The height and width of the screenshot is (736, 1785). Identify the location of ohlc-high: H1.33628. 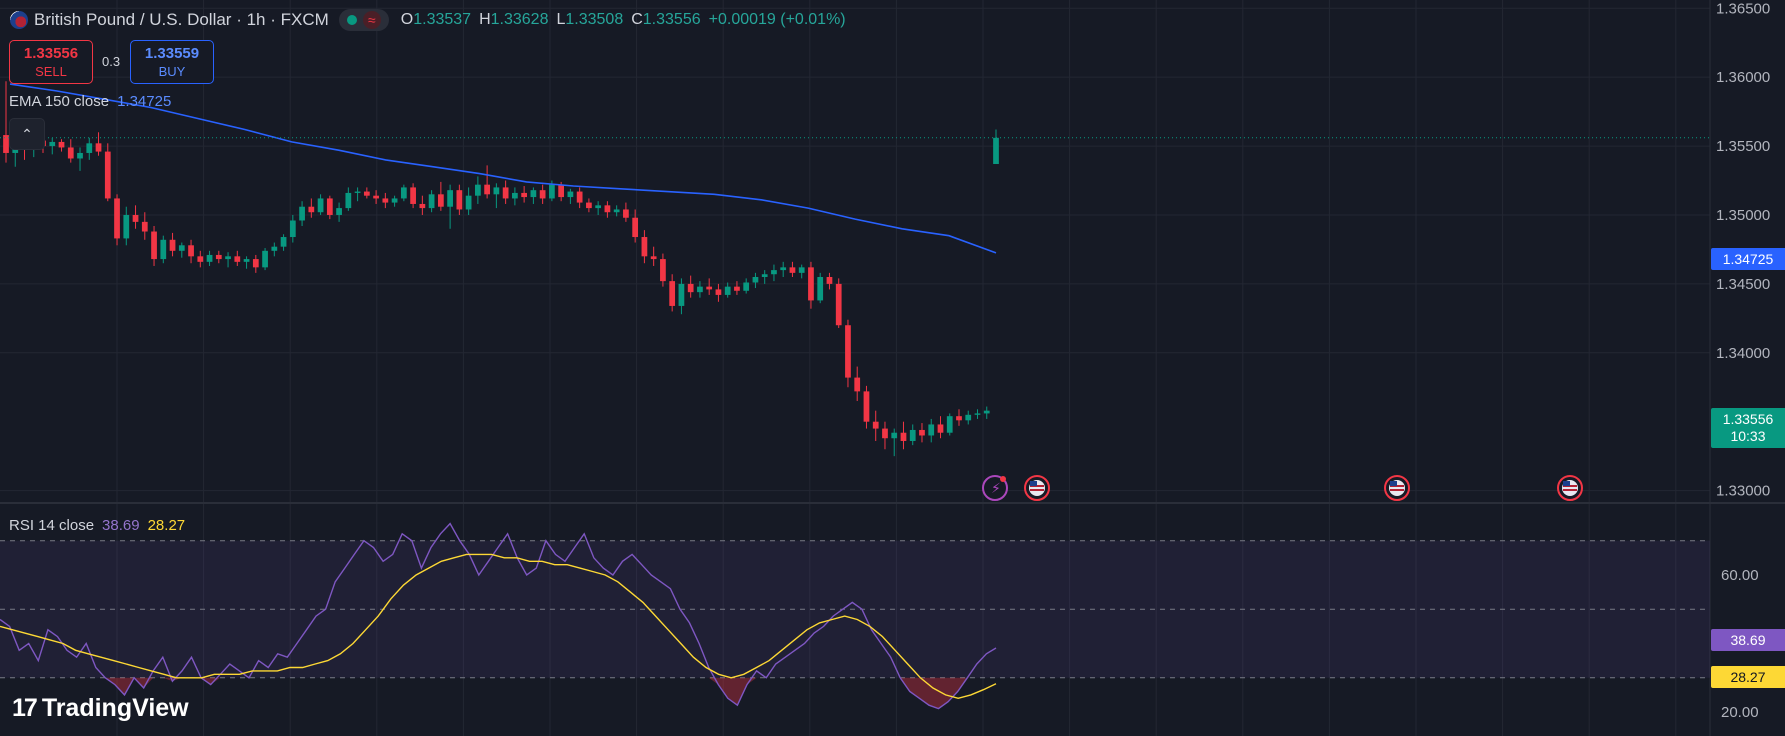
(514, 19).